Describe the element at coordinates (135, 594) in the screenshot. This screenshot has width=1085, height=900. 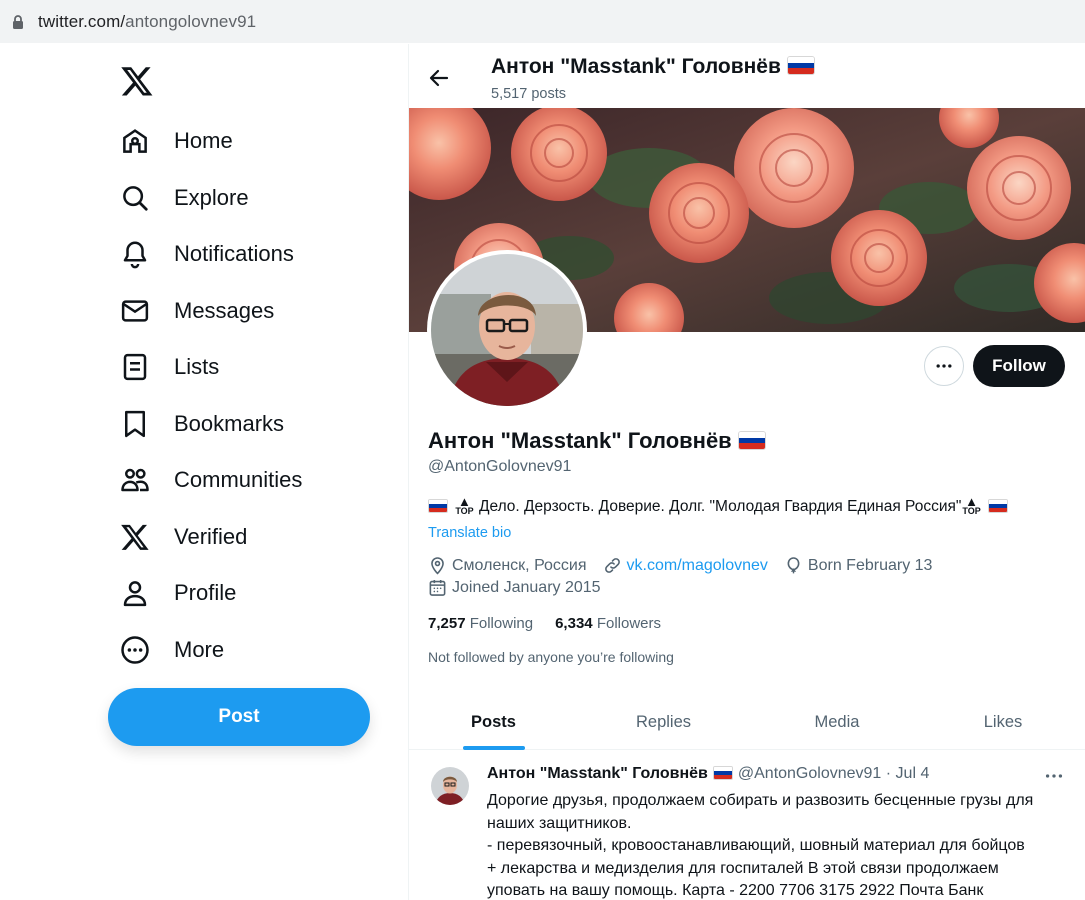
I see `person-icon` at that location.